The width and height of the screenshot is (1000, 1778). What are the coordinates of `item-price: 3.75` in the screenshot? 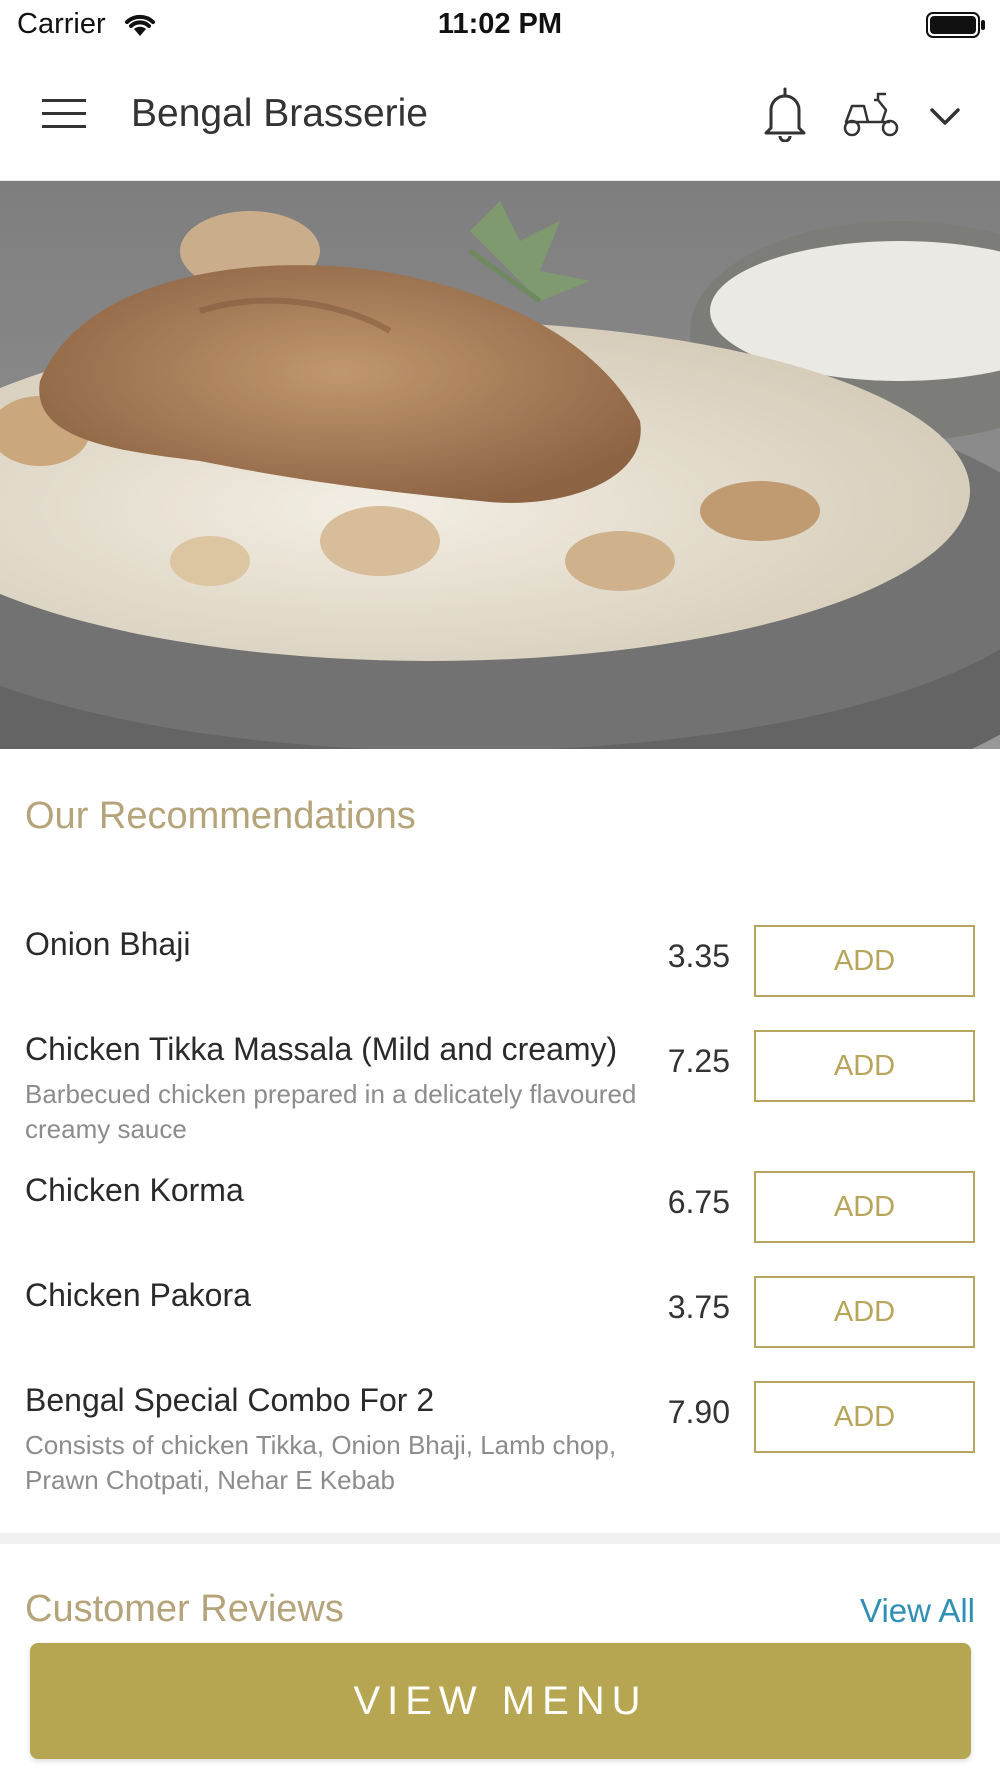 It's located at (698, 1307).